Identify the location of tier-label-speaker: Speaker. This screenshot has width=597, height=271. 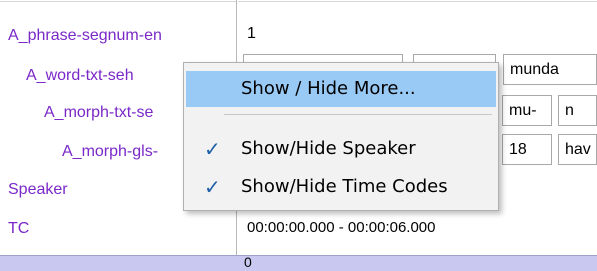
(38, 190).